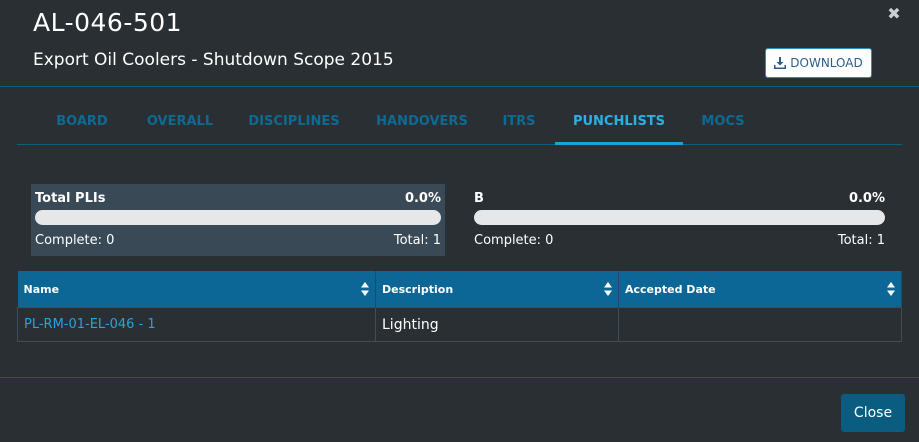  Describe the element at coordinates (826, 63) in the screenshot. I see `download-label: DOWNLOAD` at that location.